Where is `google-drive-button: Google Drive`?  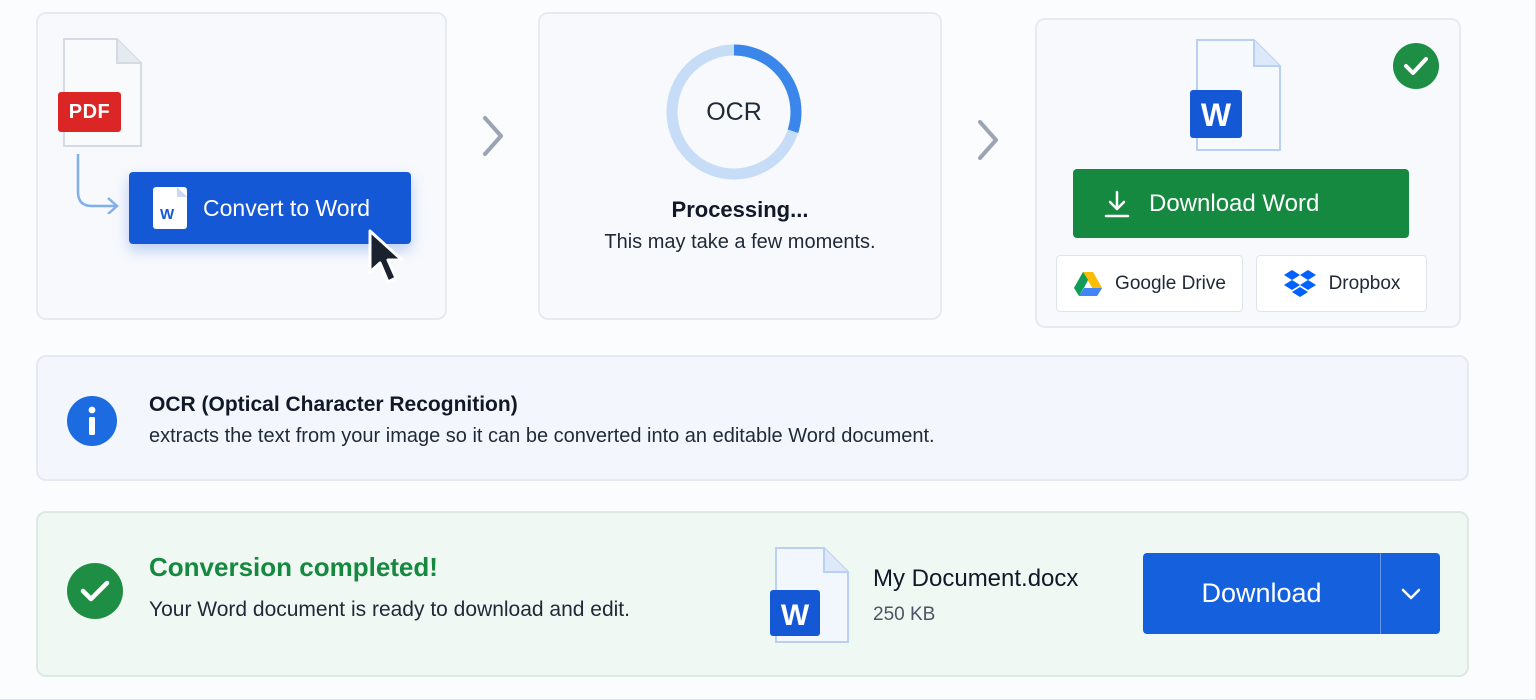
google-drive-button: Google Drive is located at coordinates (1149, 283).